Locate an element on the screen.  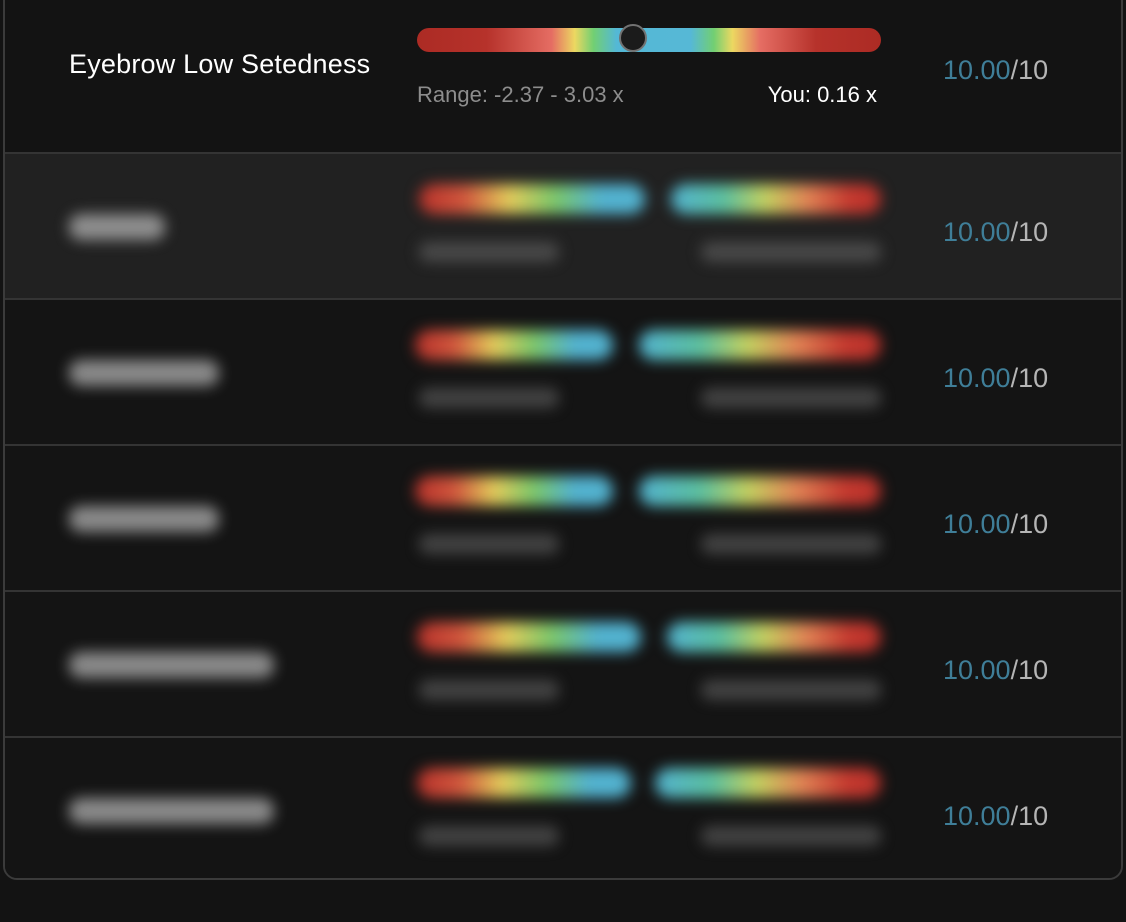
metric-label: Eyebrow Low Setedness is located at coordinates (220, 64).